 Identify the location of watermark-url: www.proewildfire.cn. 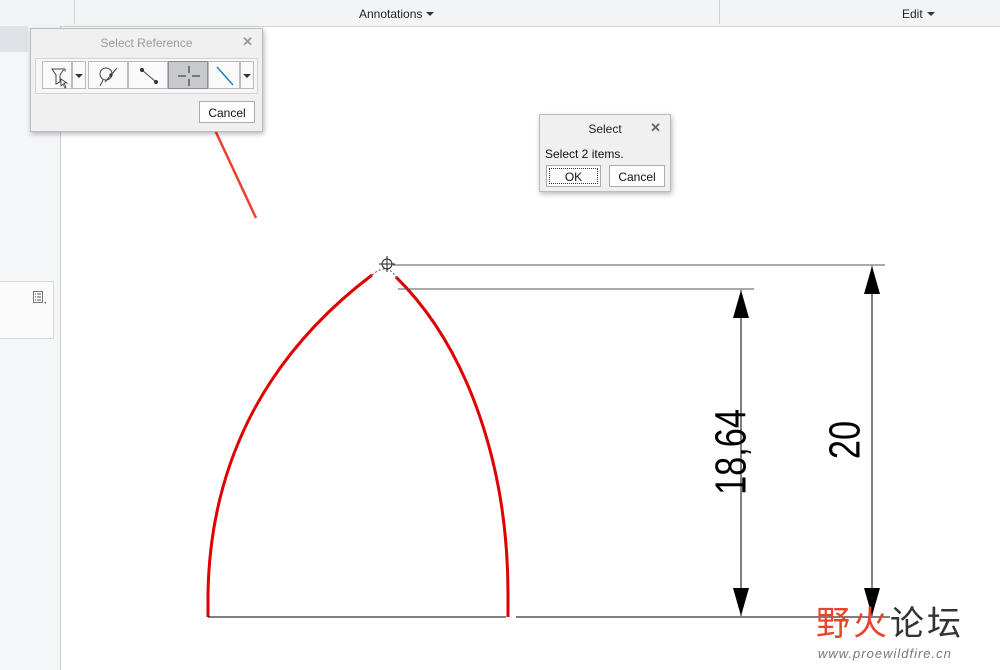
(885, 653).